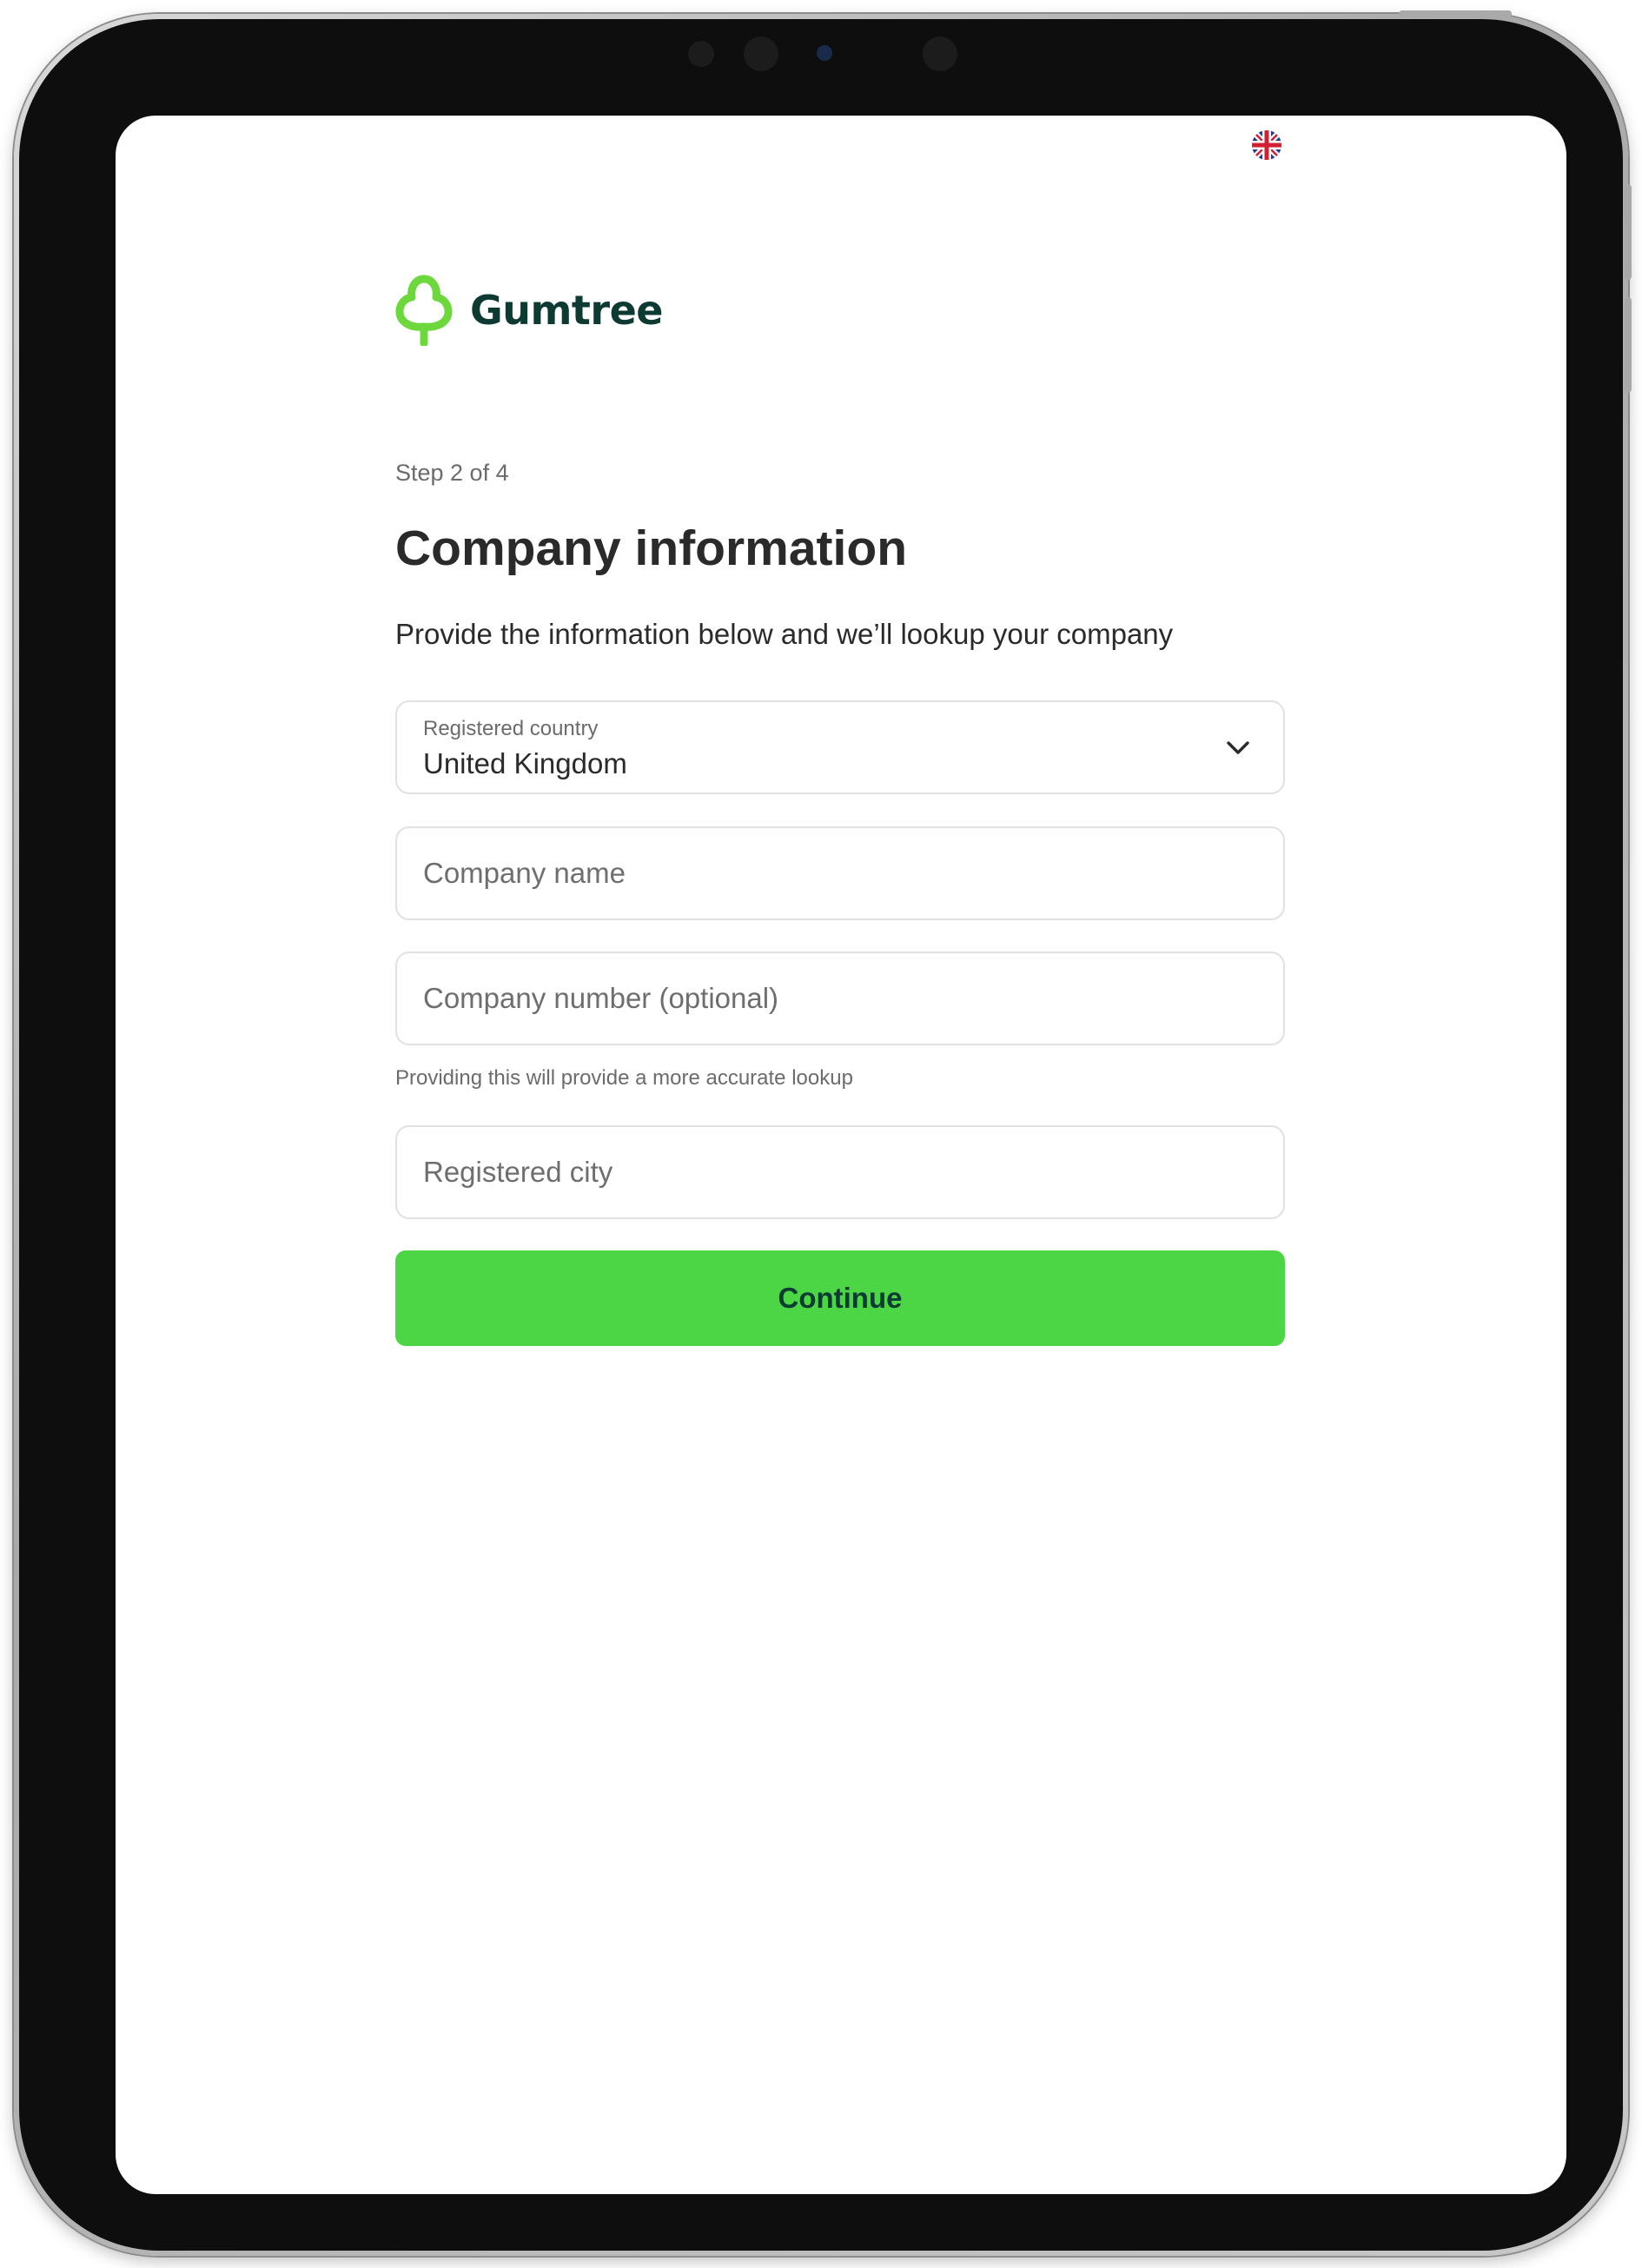  Describe the element at coordinates (824, 53) in the screenshot. I see `front-camera` at that location.